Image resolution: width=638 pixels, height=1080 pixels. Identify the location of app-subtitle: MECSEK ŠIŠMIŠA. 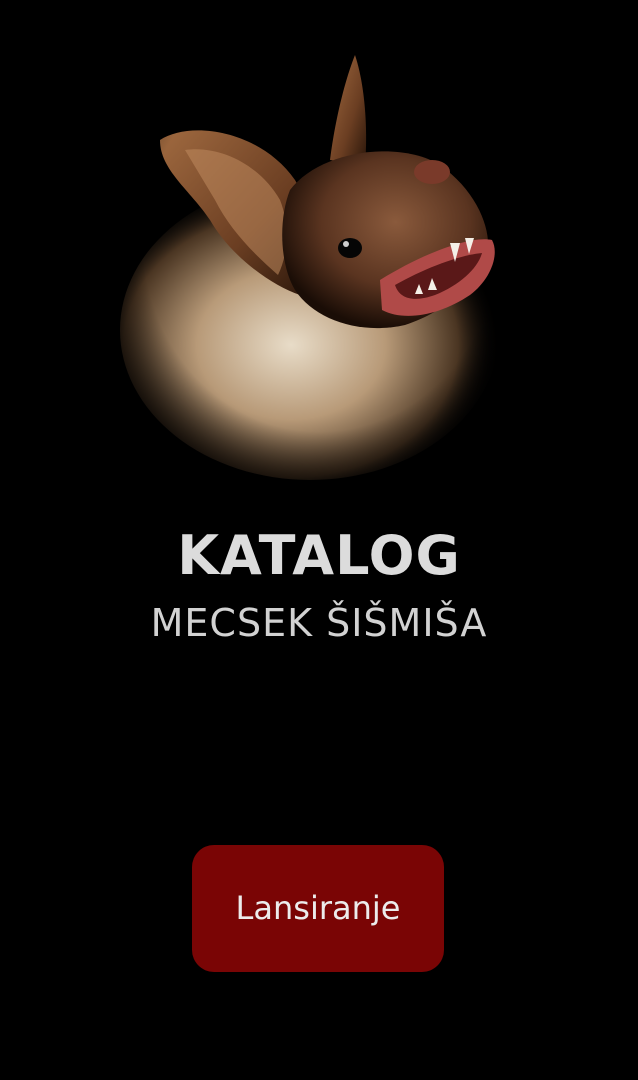
(319, 623).